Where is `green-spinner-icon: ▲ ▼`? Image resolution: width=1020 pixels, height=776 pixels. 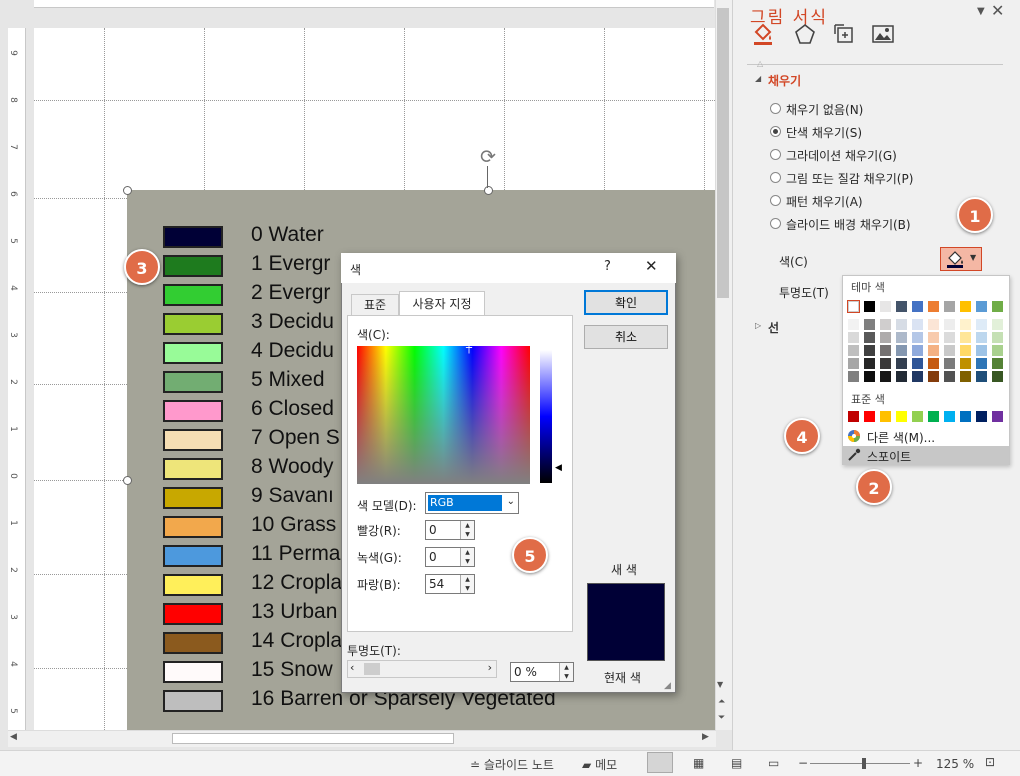
green-spinner-icon: ▲ ▼ is located at coordinates (467, 557).